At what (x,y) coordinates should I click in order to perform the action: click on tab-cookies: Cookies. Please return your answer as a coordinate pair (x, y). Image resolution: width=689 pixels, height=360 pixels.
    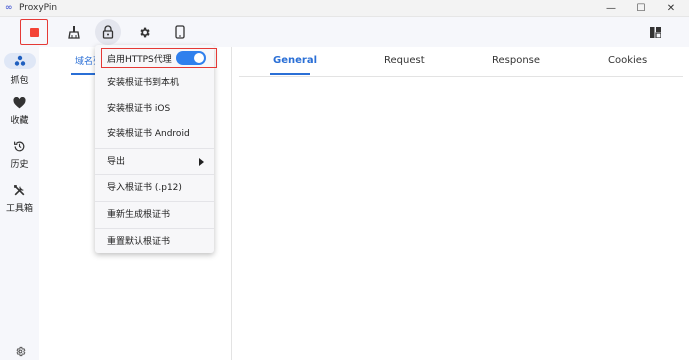
    Looking at the image, I should click on (627, 60).